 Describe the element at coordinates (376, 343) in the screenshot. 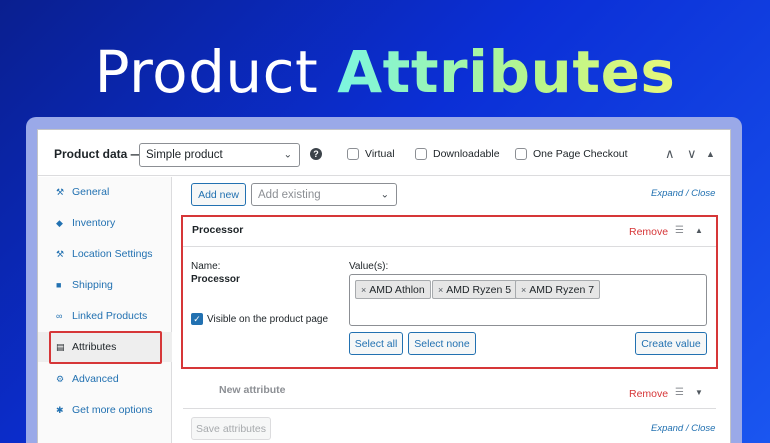

I see `select-all-button: Select all` at that location.